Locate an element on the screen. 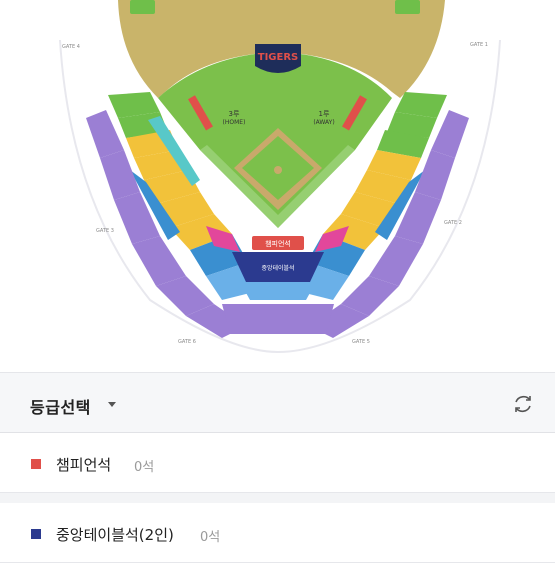 Image resolution: width=555 pixels, height=563 pixels. svg-text: 1루 is located at coordinates (324, 114).